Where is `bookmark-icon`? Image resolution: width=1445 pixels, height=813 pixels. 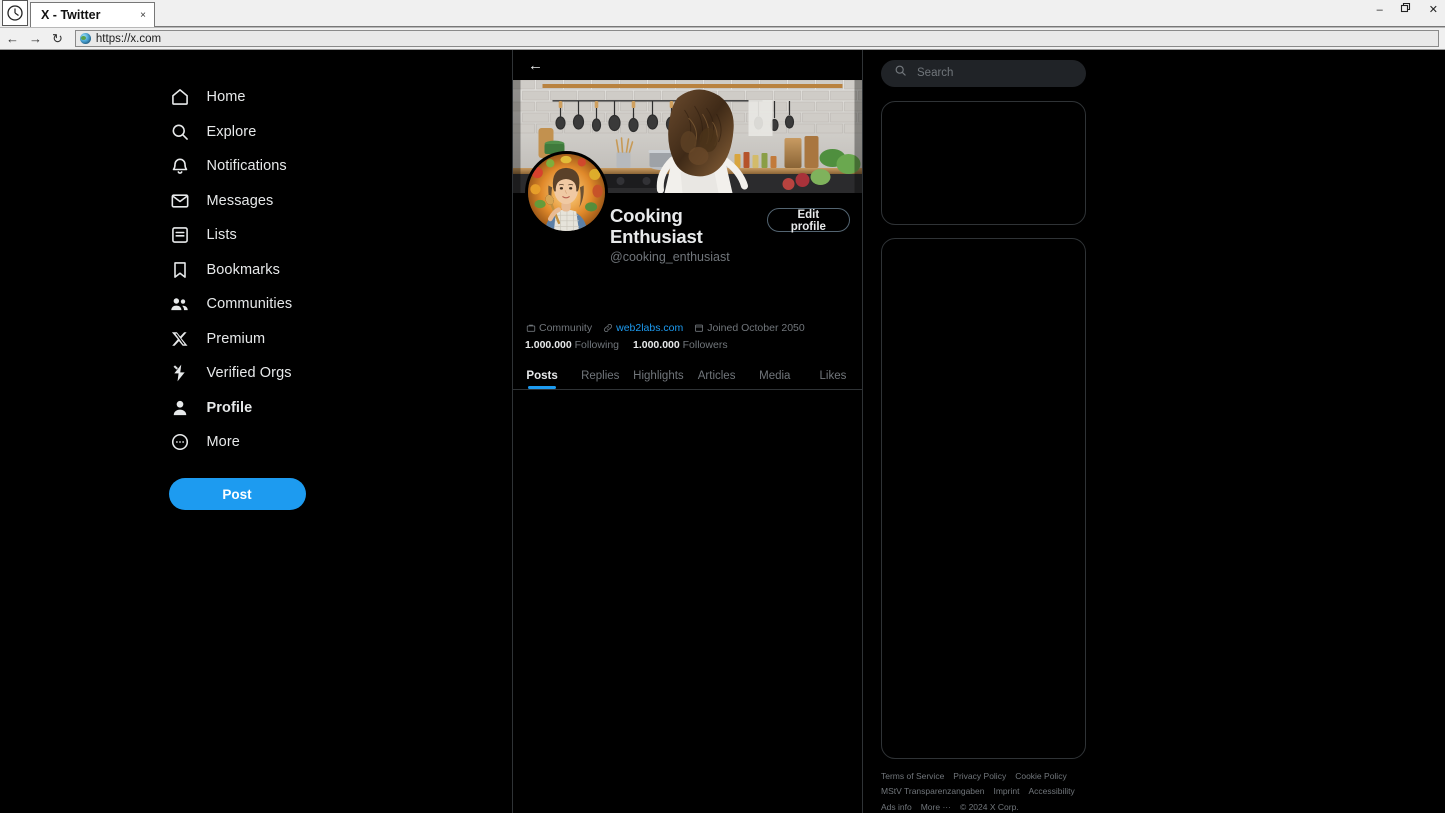
bookmark-icon is located at coordinates (180, 270).